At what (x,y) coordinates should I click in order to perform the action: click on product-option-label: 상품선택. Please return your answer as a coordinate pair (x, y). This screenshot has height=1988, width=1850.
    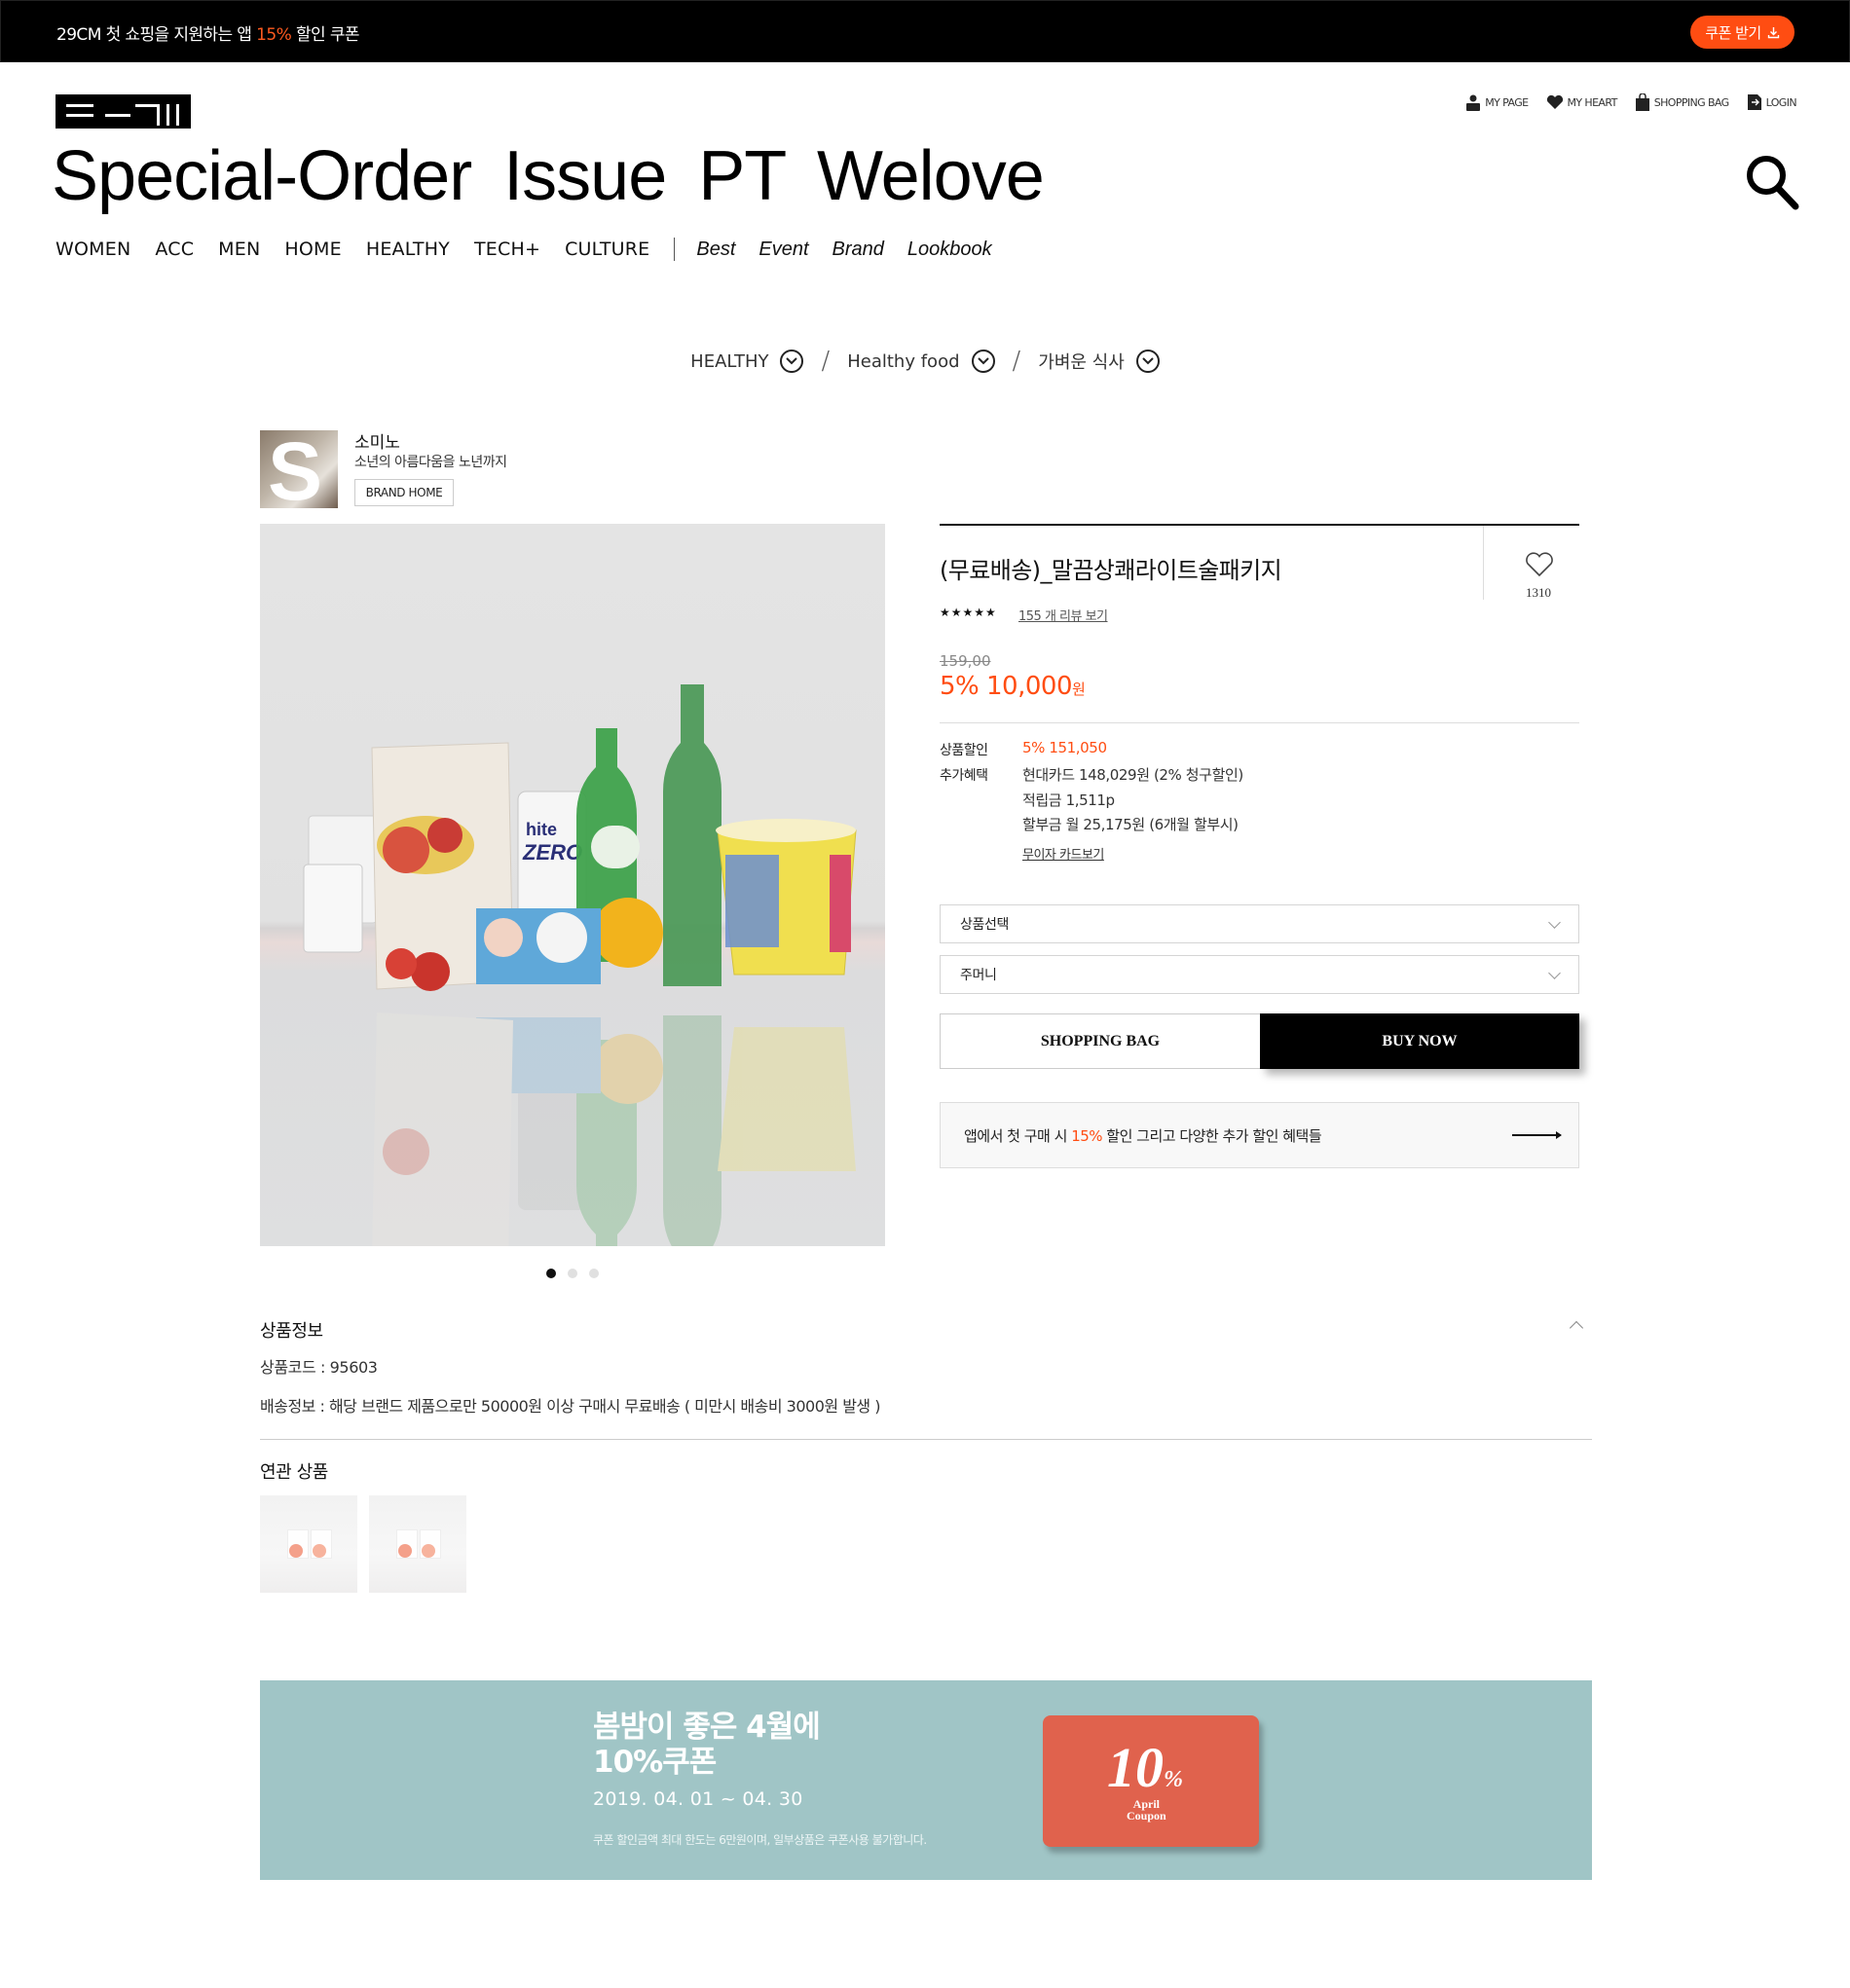
    Looking at the image, I should click on (984, 925).